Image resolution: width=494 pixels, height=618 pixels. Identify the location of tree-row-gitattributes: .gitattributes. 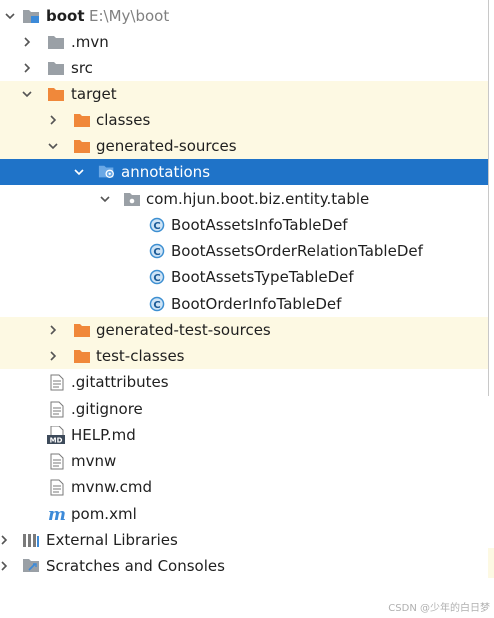
(244, 382).